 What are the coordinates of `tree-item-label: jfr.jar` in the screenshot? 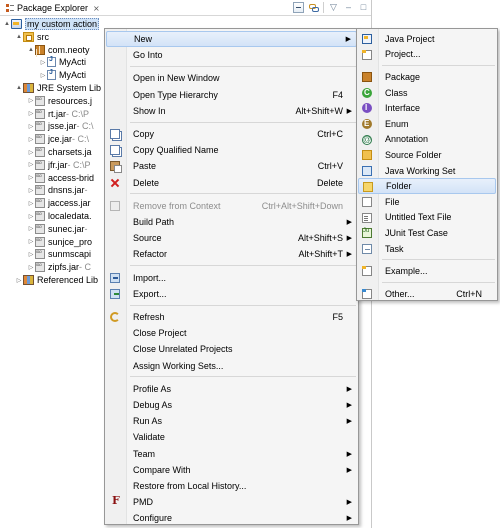 It's located at (58, 164).